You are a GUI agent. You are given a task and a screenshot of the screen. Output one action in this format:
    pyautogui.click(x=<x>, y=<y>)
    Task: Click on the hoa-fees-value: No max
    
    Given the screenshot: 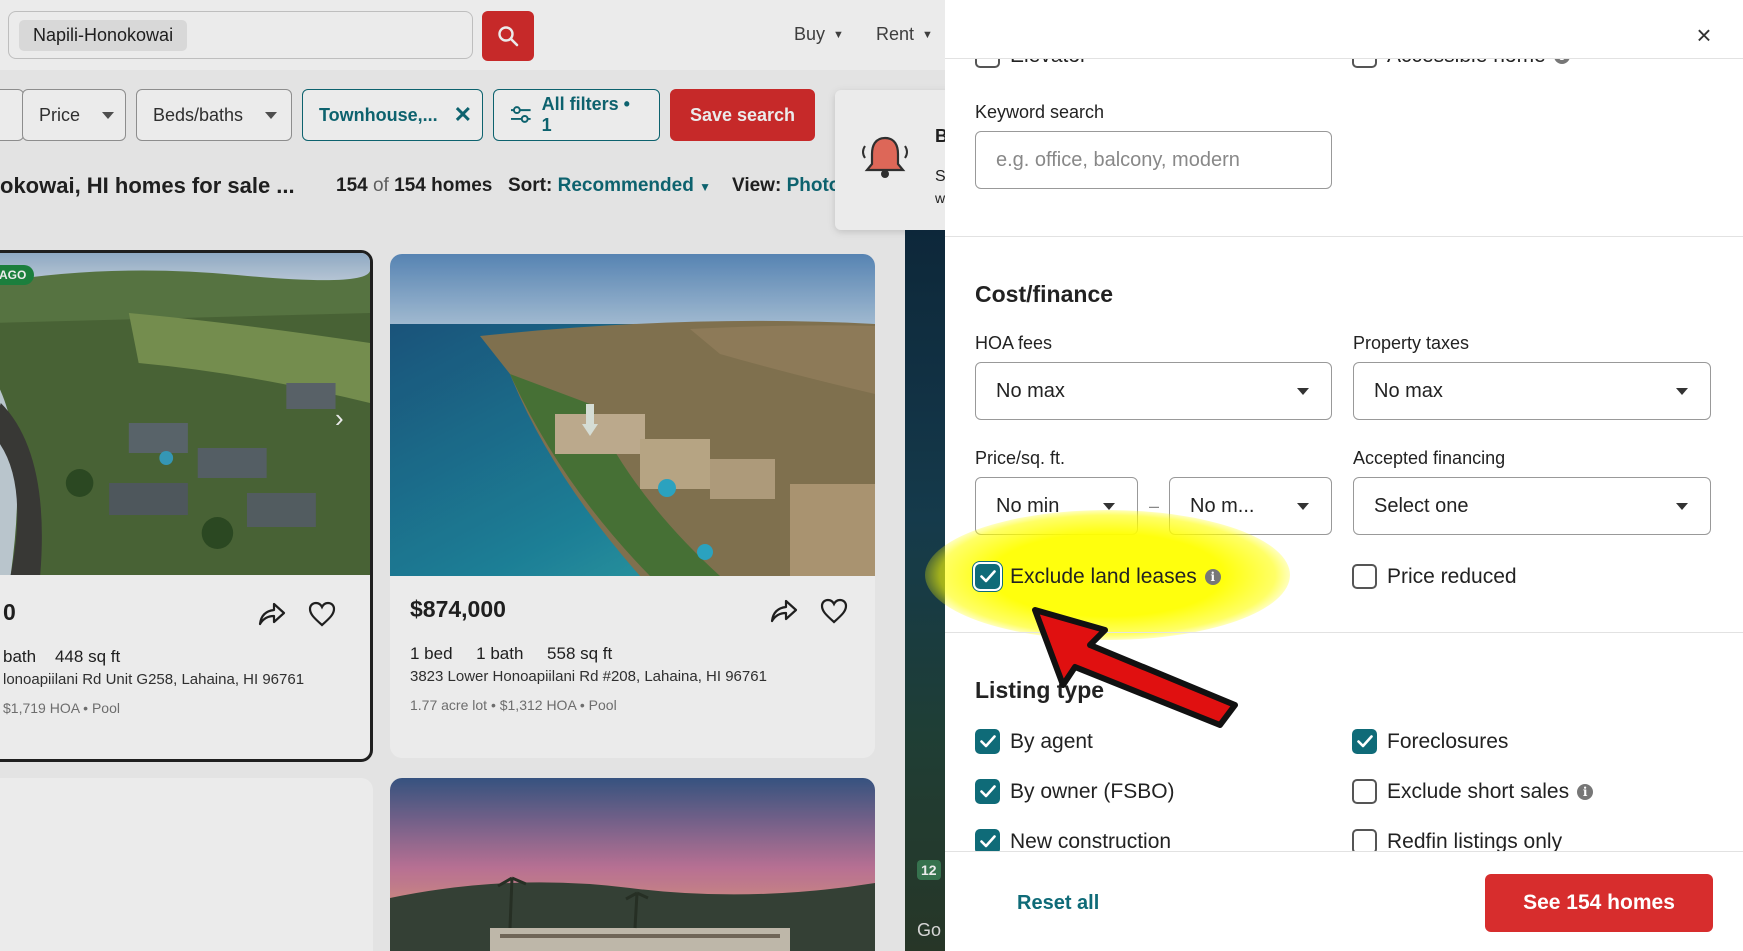 What is the action you would take?
    pyautogui.click(x=1030, y=390)
    